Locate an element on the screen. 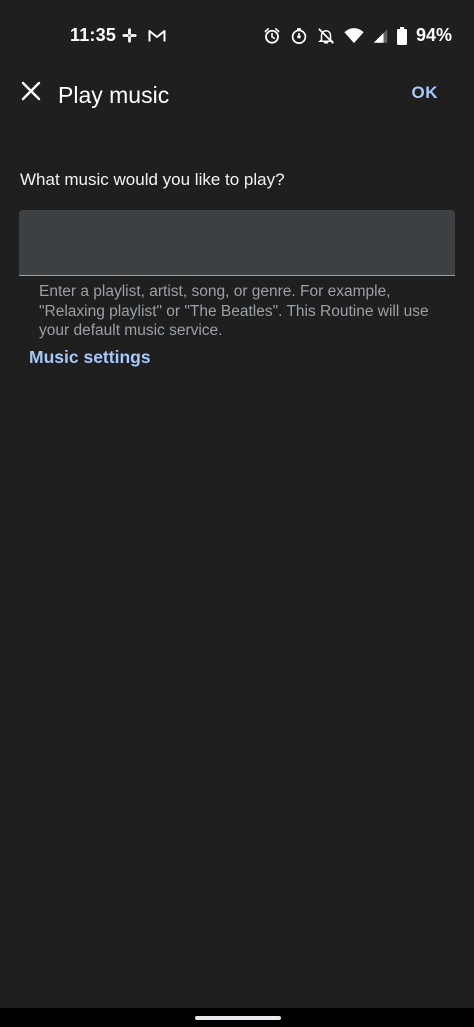  music-query-input is located at coordinates (237, 242).